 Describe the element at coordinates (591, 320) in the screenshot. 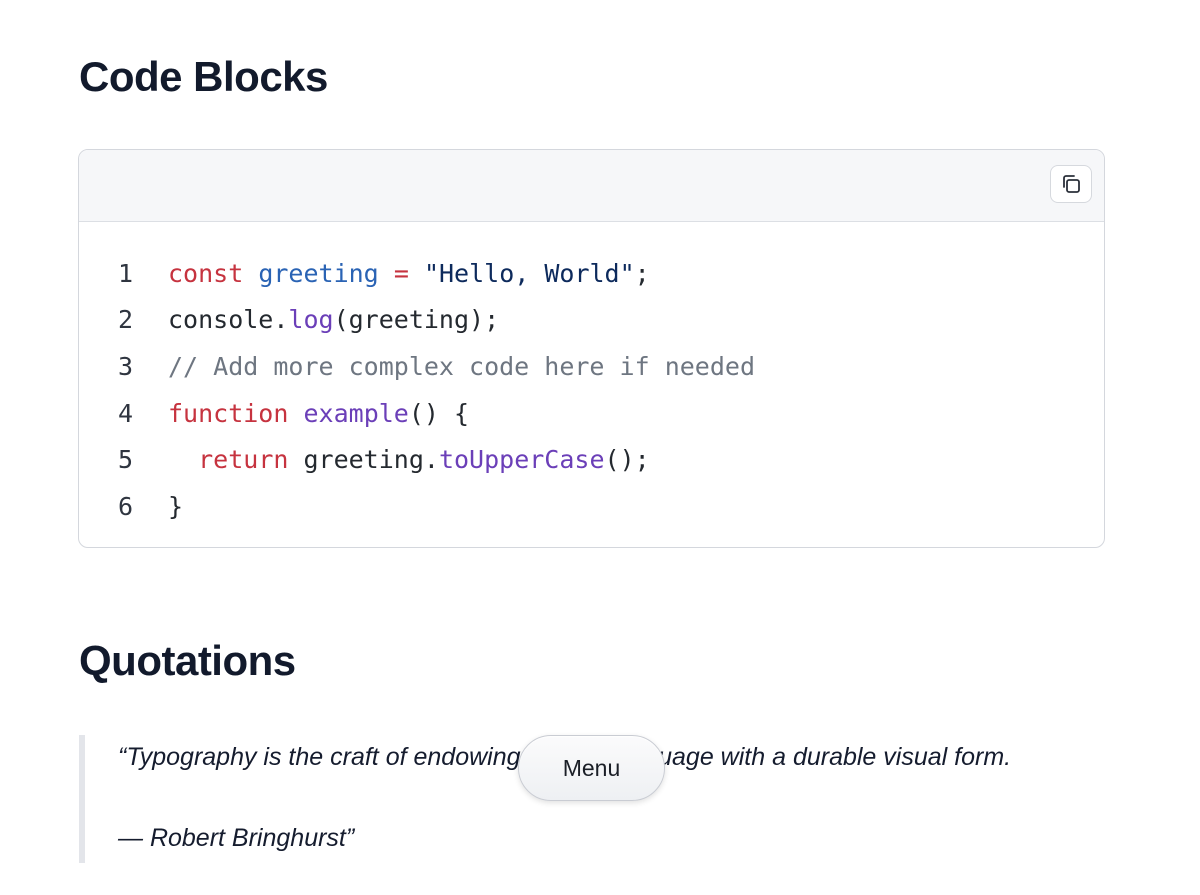

I see `code-line: 2 console.log(greeting);` at that location.